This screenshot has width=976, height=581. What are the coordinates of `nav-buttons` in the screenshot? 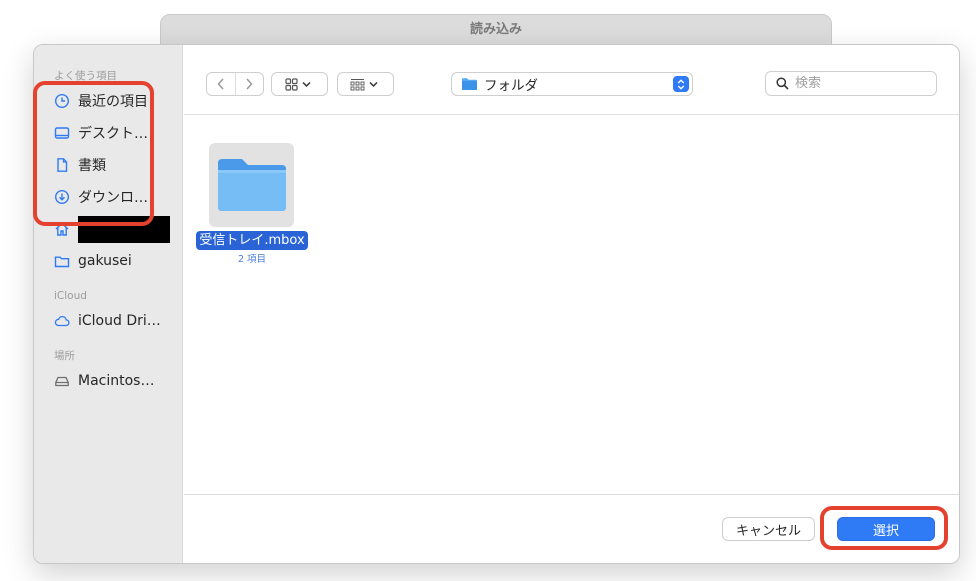 It's located at (235, 84).